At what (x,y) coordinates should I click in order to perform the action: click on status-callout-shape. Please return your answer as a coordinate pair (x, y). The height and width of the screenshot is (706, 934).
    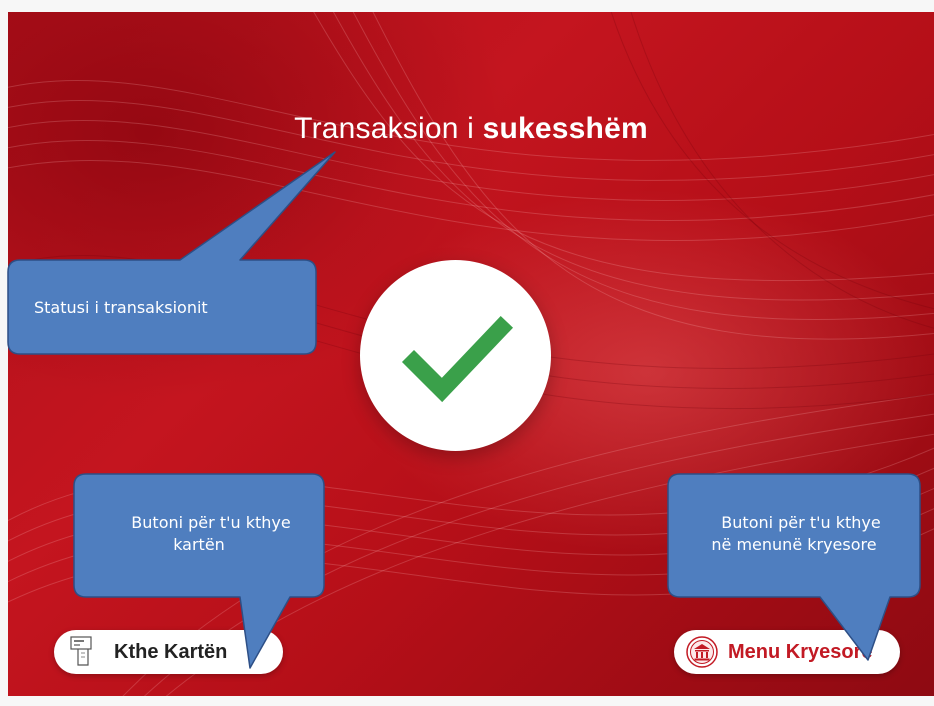
    Looking at the image, I should click on (171, 253).